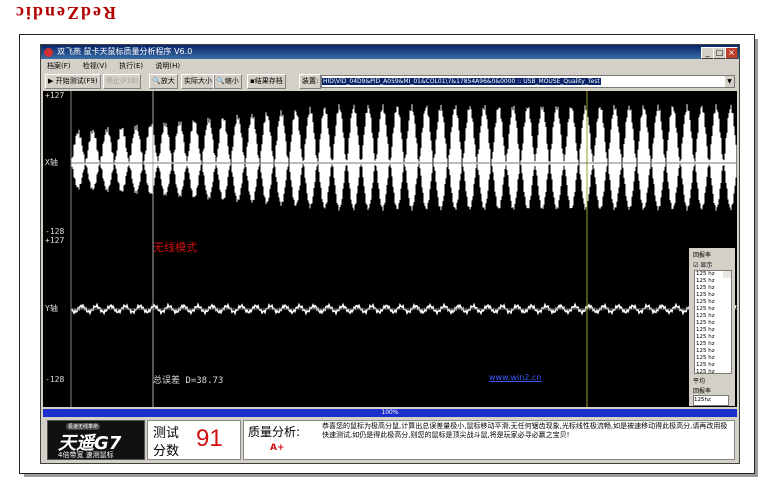  I want to click on device-label: 装置:, so click(310, 81).